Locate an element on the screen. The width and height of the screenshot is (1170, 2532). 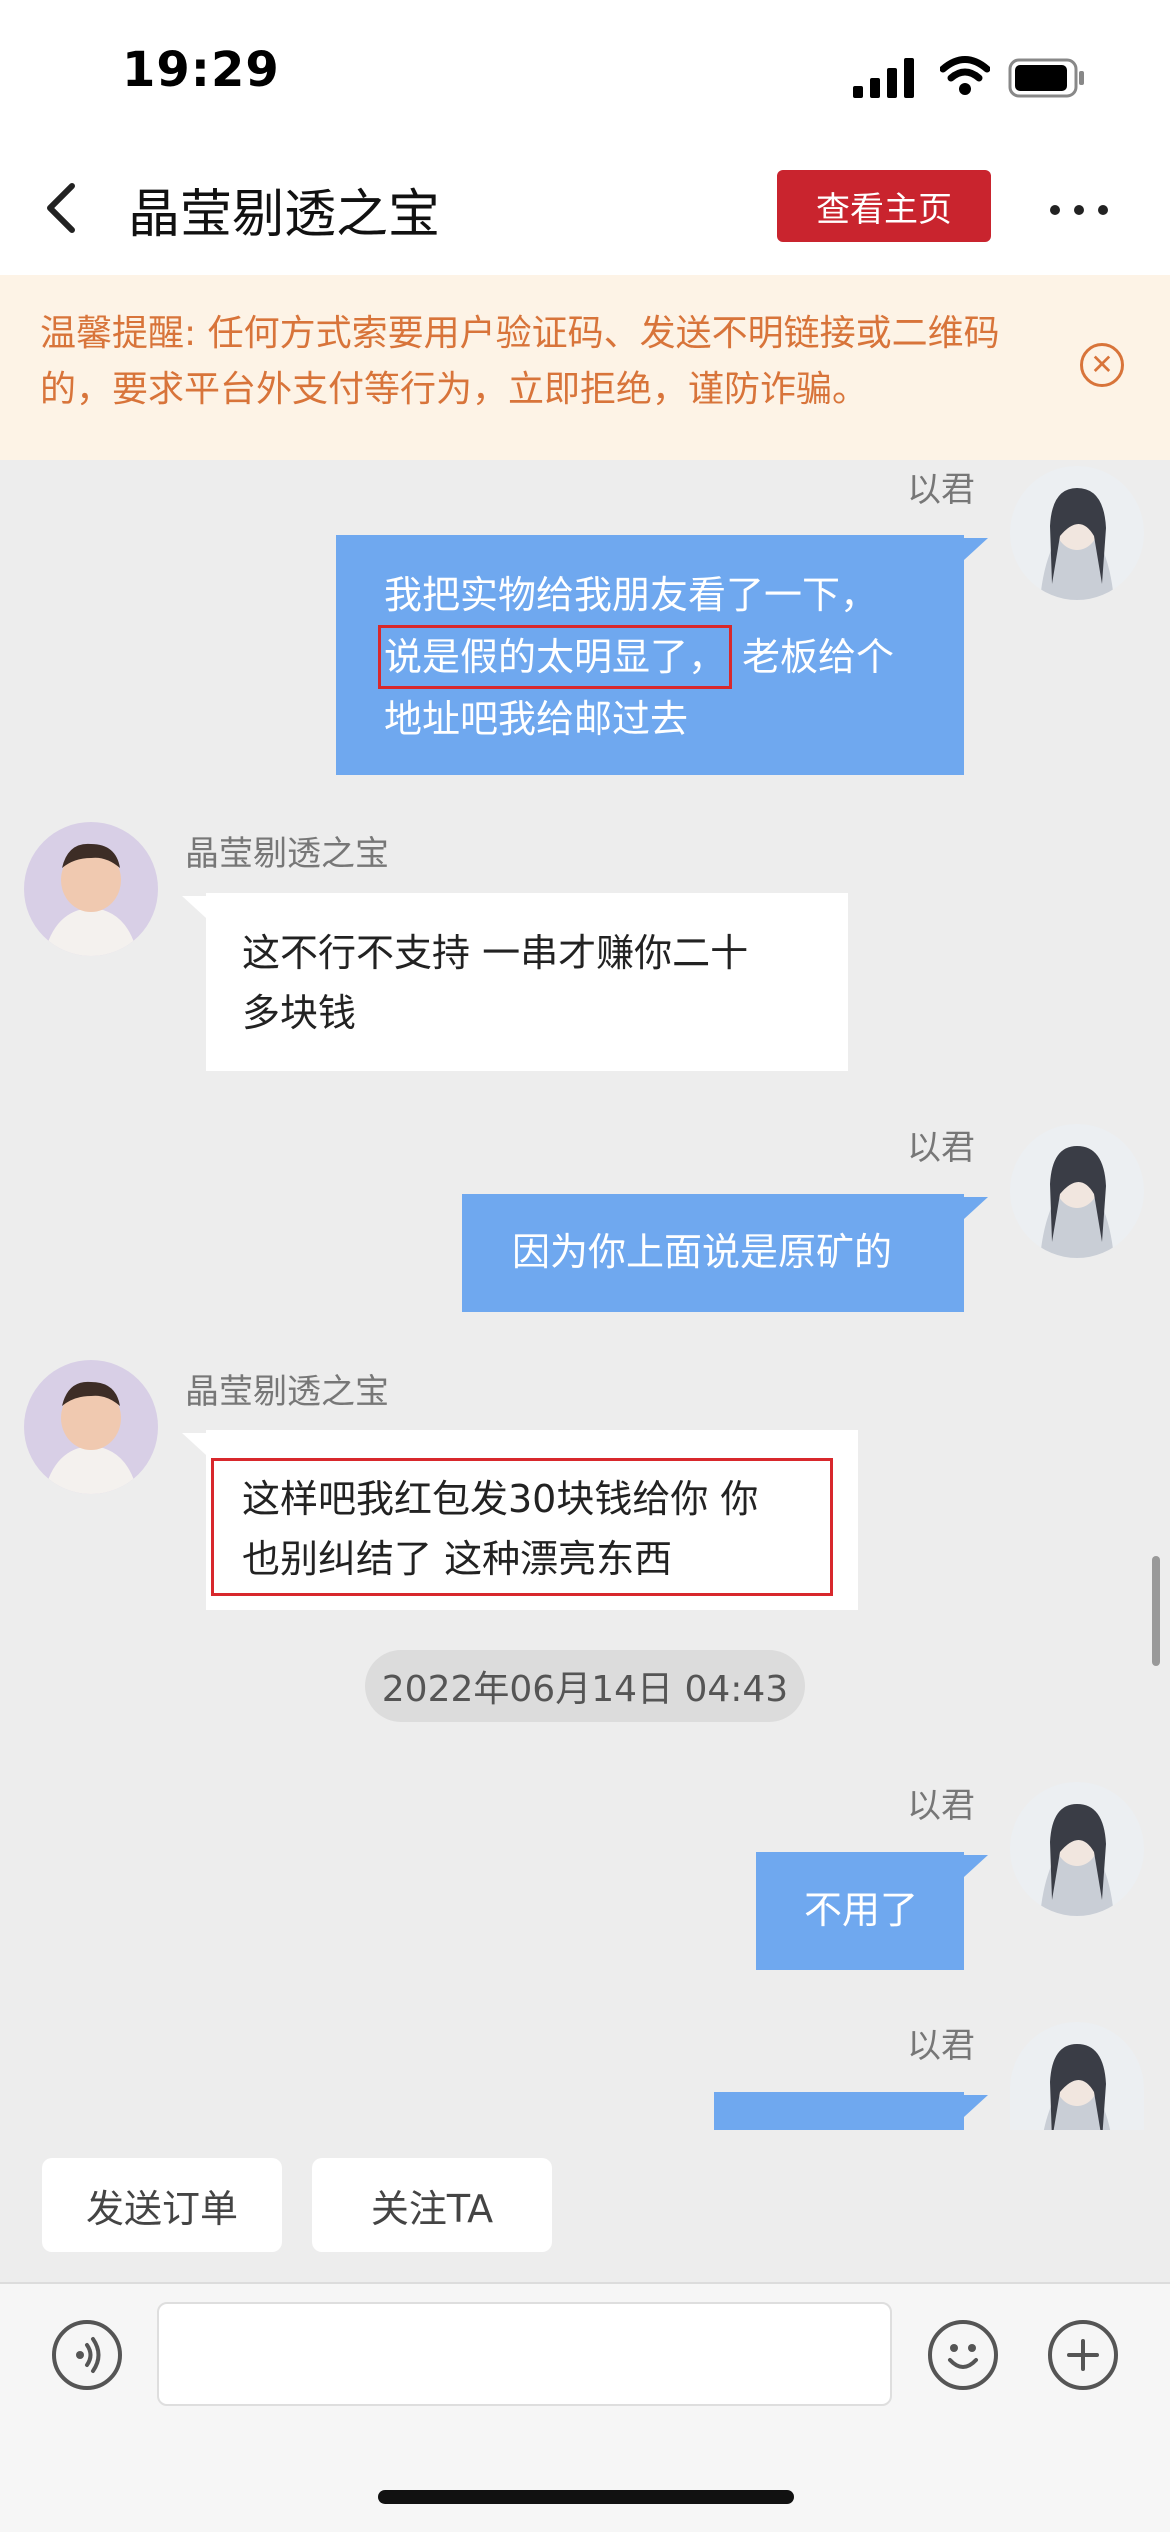
message-timestamp: 2022年06月14日 04:43 is located at coordinates (585, 1686).